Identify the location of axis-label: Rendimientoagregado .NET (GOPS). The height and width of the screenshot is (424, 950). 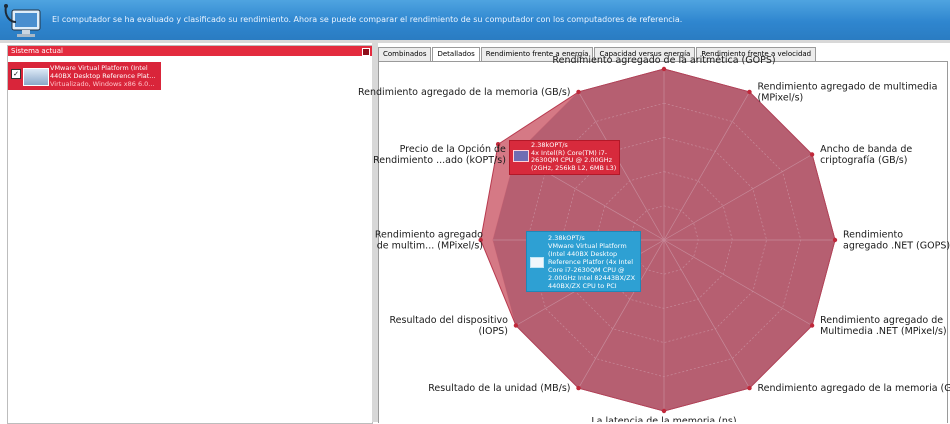
(896, 241).